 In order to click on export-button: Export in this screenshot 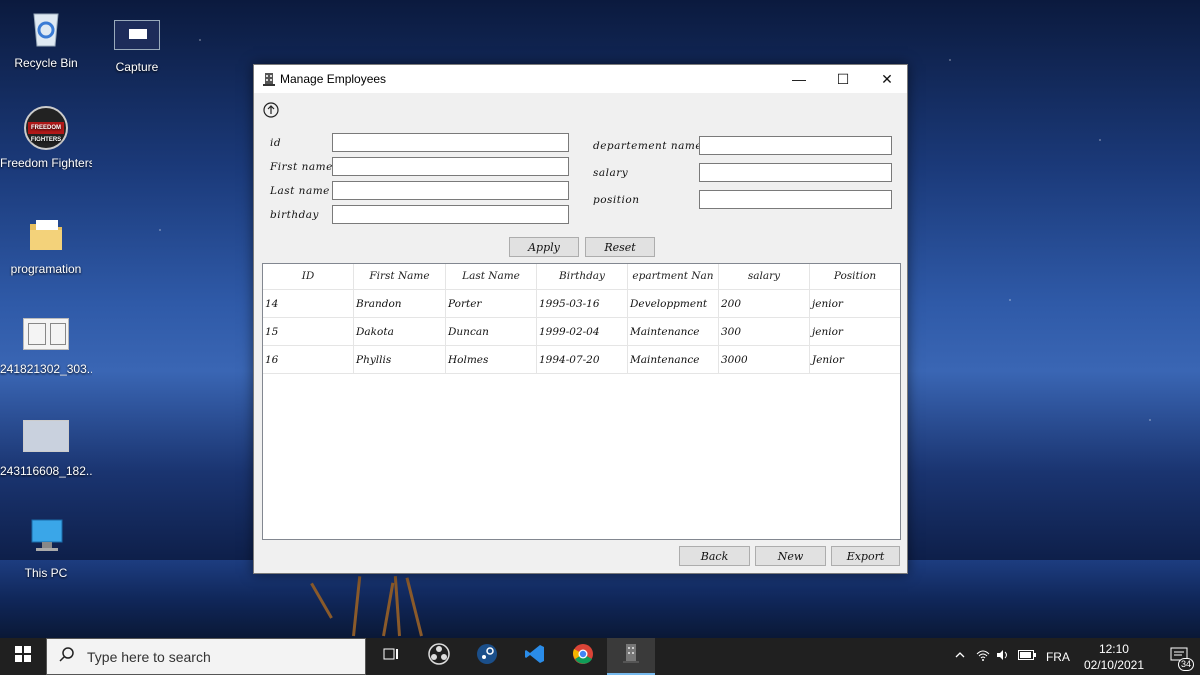, I will do `click(865, 556)`.